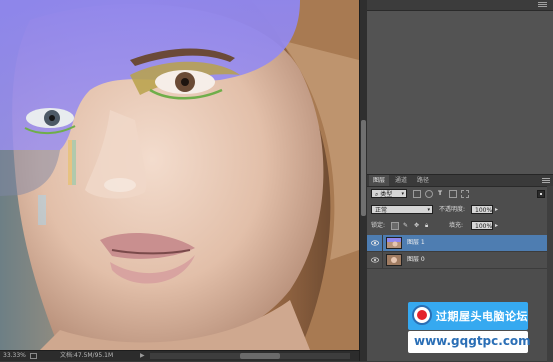 Image resolution: width=553 pixels, height=362 pixels. What do you see at coordinates (423, 180) in the screenshot?
I see `tab-paths: 路径` at bounding box center [423, 180].